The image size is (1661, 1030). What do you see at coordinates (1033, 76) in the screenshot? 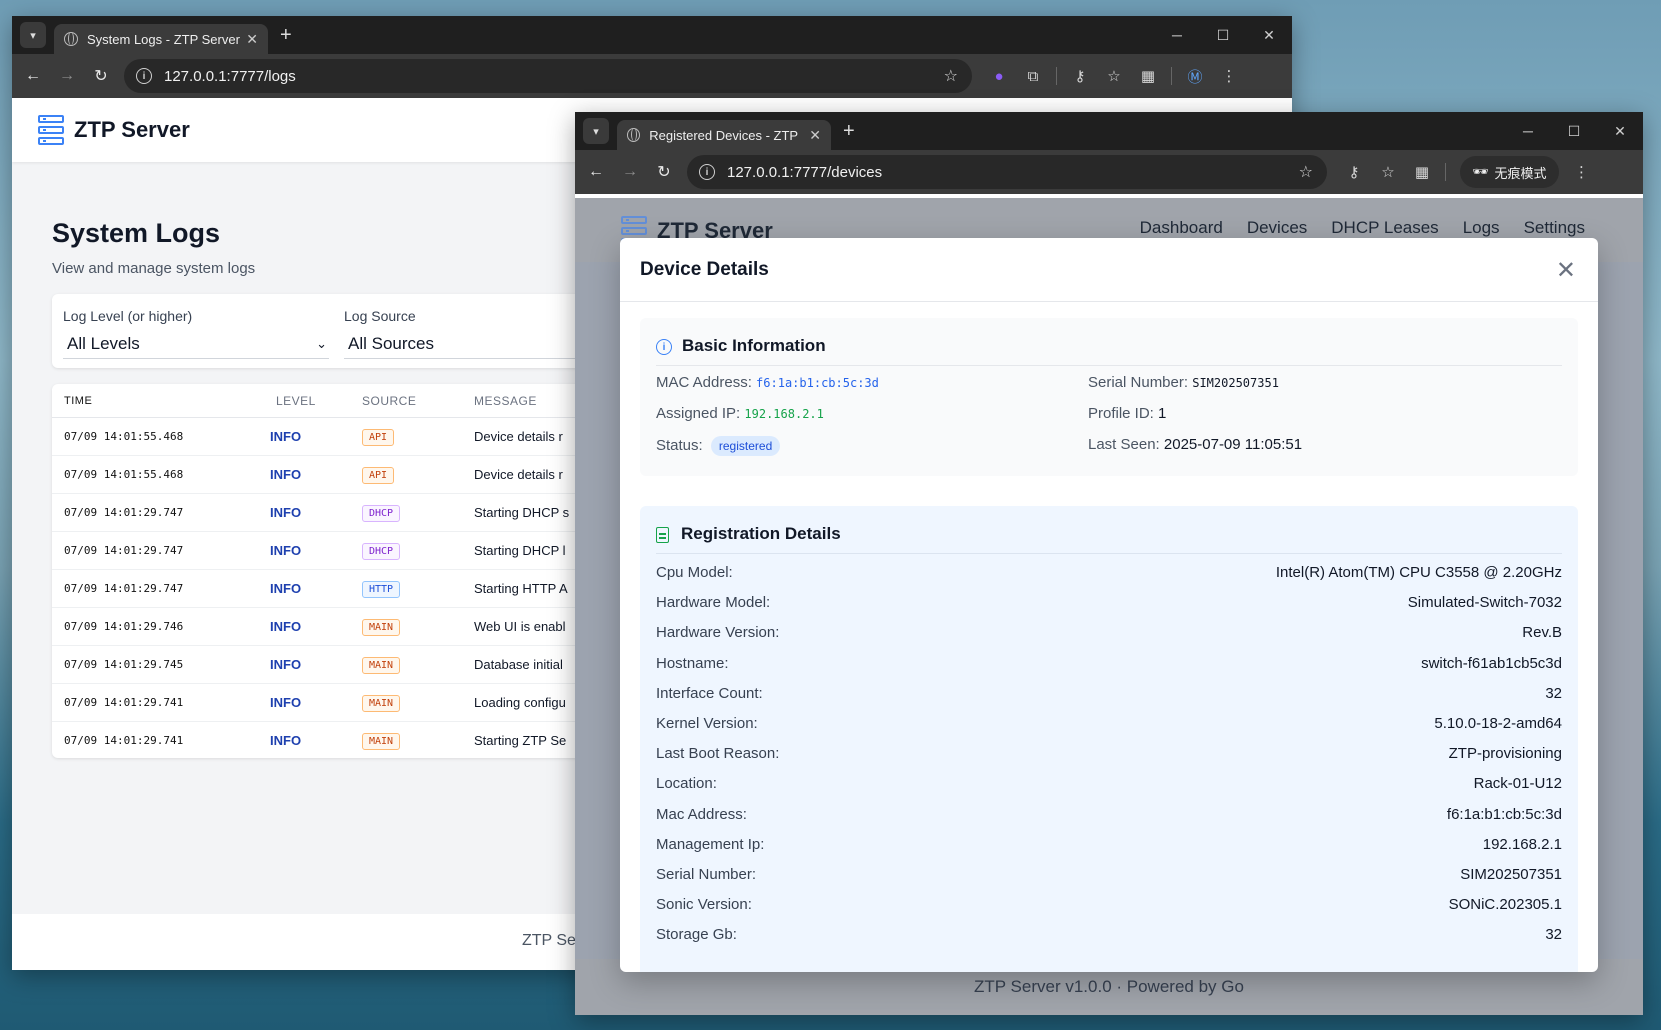
I see `extensions-icon: ⧉` at bounding box center [1033, 76].